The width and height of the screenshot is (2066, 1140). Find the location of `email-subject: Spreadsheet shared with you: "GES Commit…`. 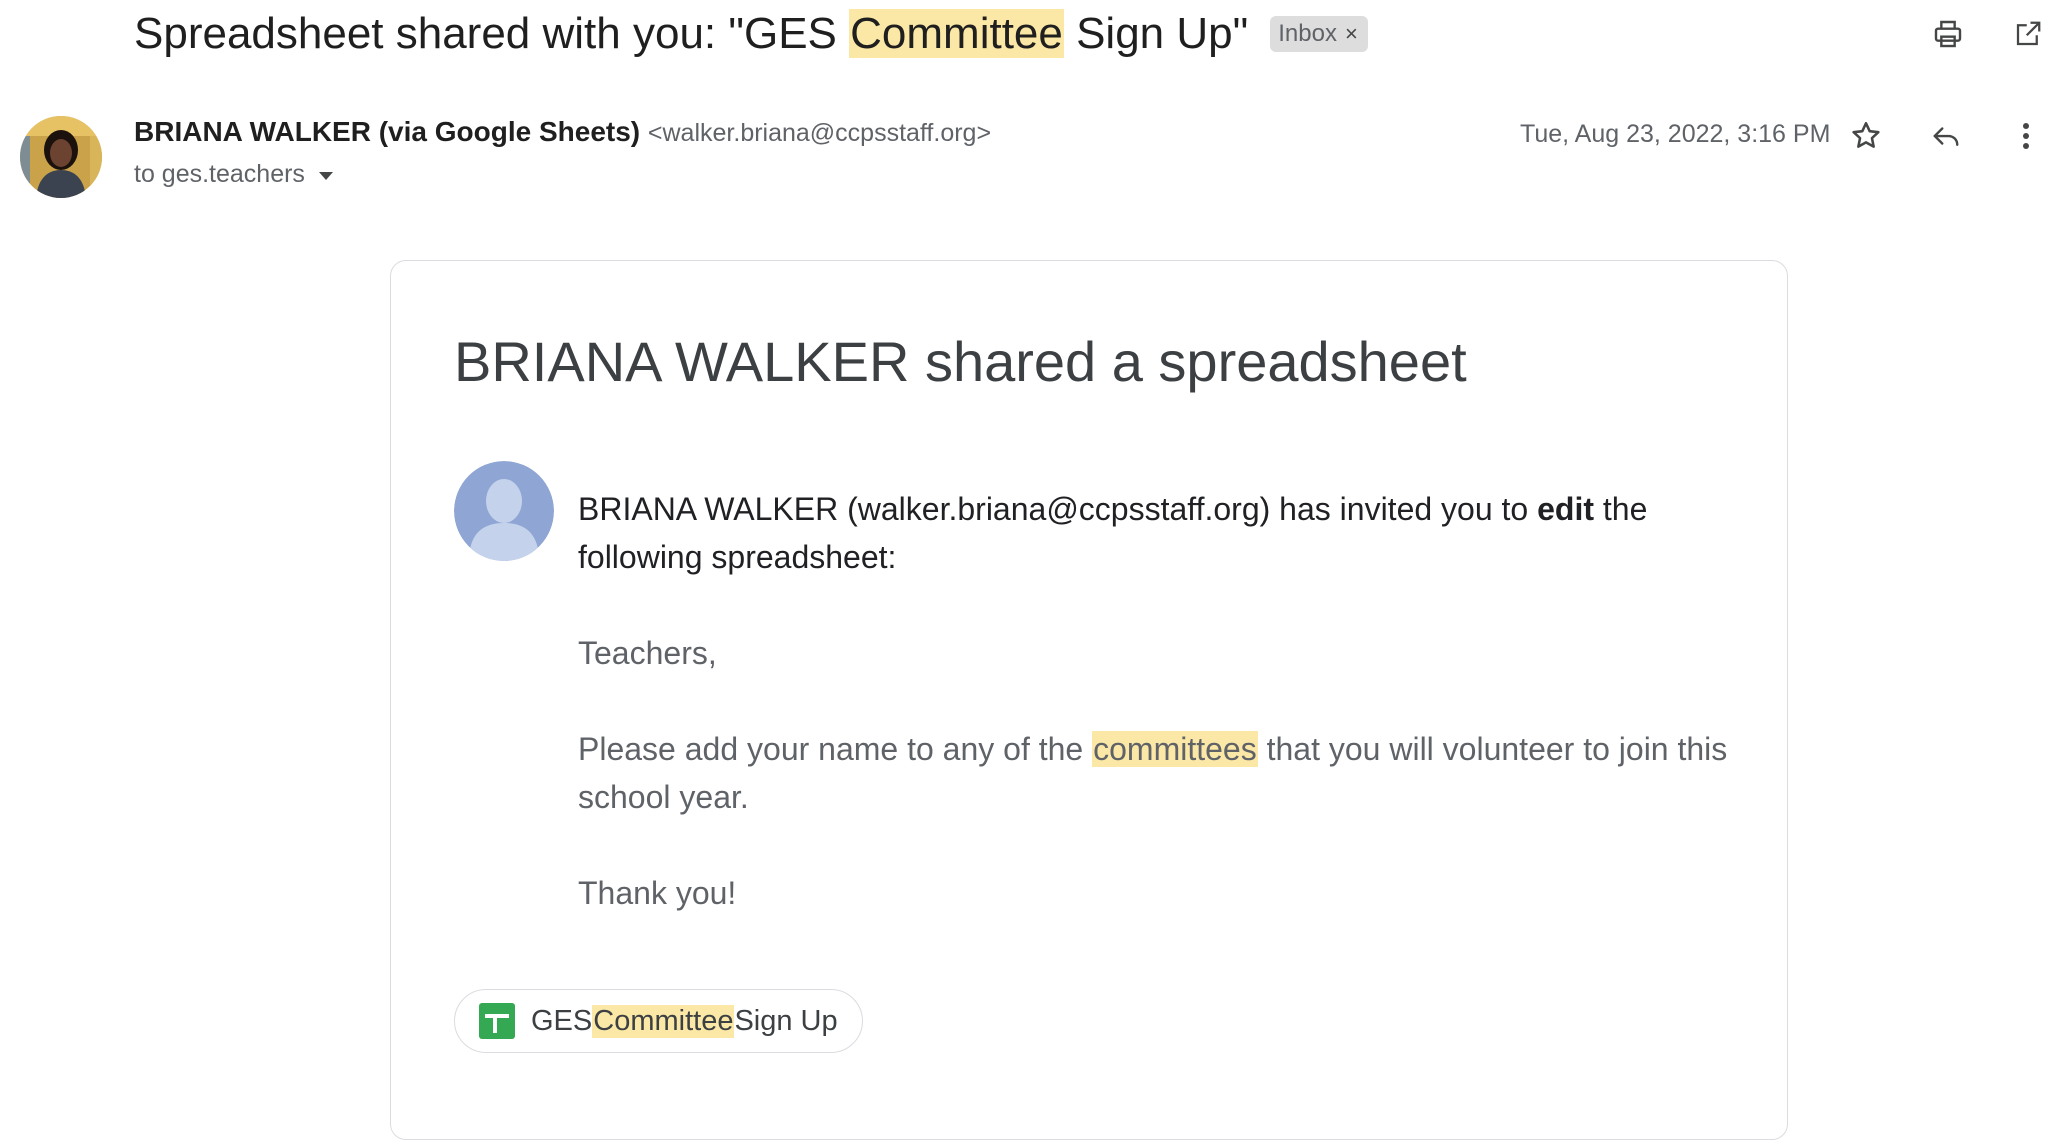

email-subject: Spreadsheet shared with you: "GES Commit… is located at coordinates (691, 34).